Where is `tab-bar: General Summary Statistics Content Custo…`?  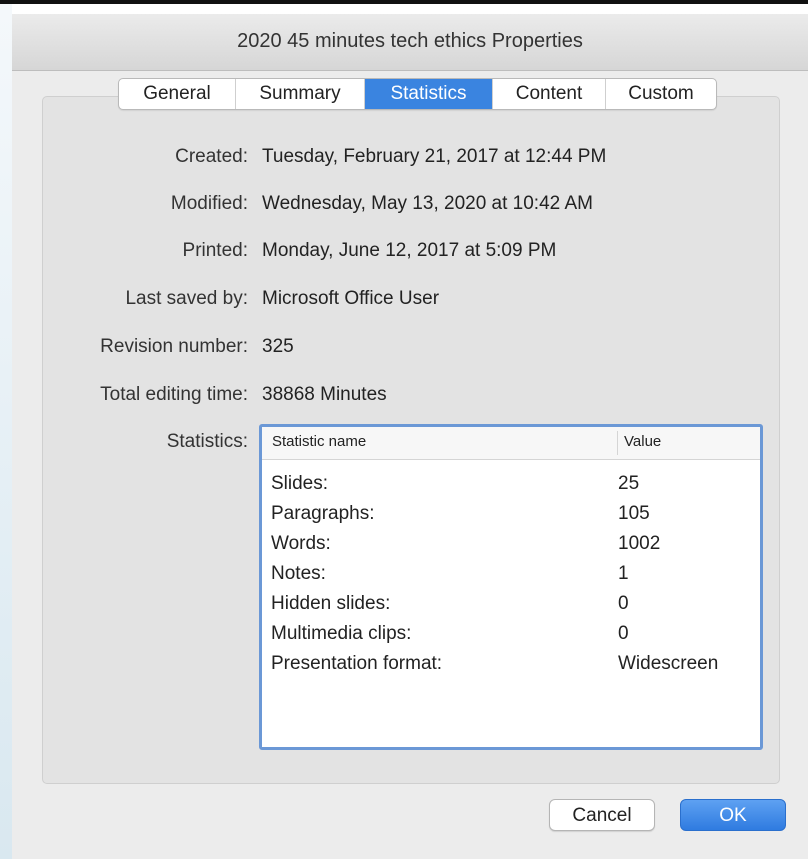
tab-bar: General Summary Statistics Content Custo… is located at coordinates (417, 94).